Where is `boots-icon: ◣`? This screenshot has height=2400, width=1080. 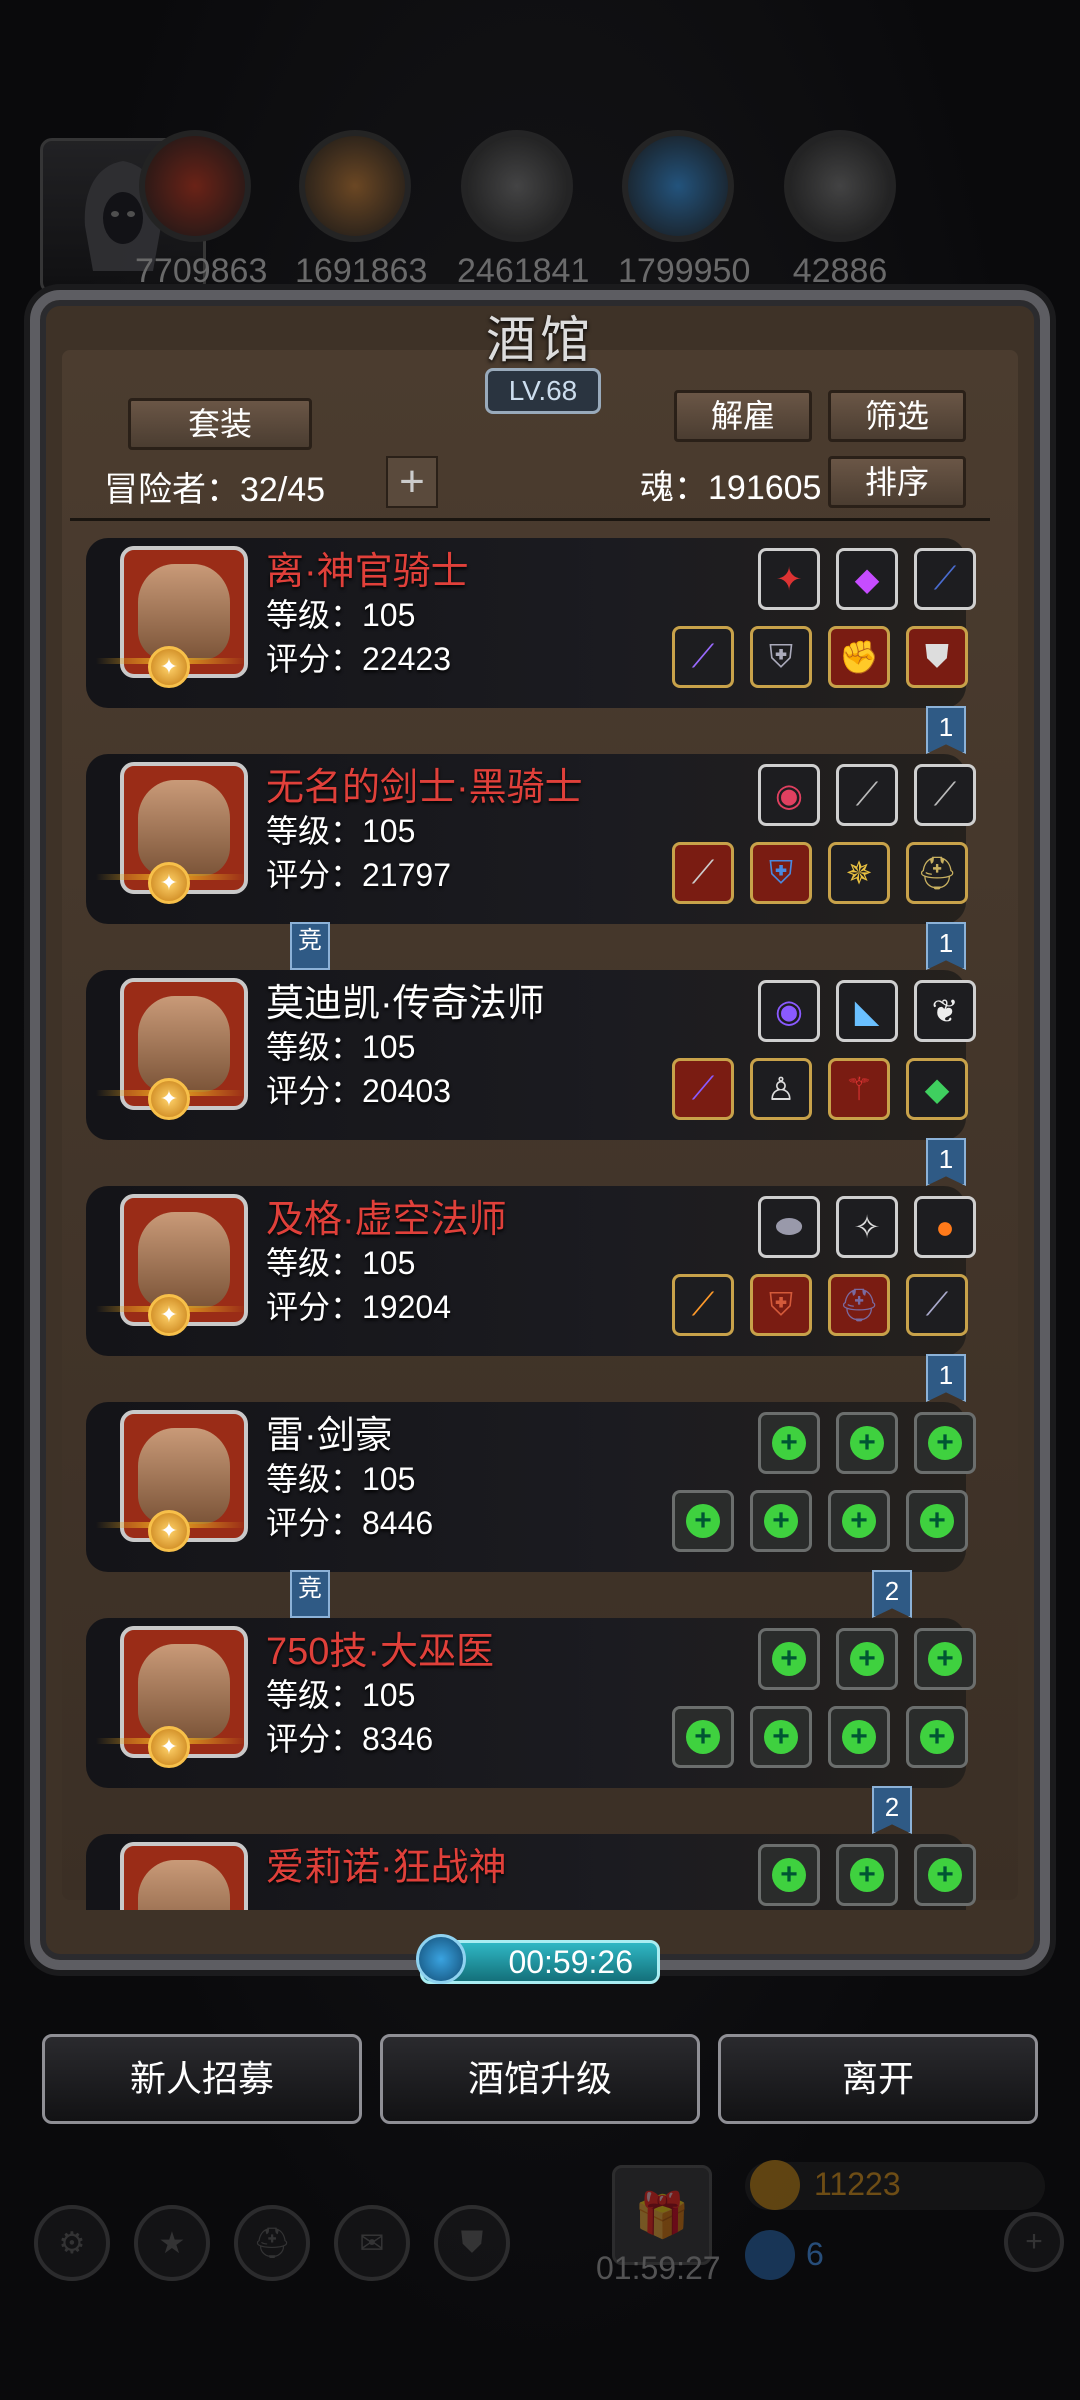
boots-icon: ◣ is located at coordinates (867, 1011).